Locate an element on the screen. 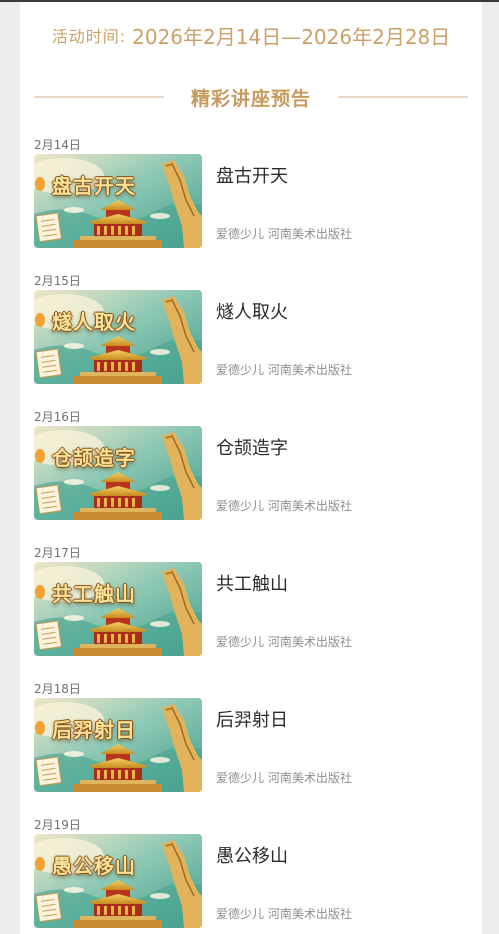 This screenshot has height=934, width=499. lecture-title: 仓颉造字 is located at coordinates (252, 447).